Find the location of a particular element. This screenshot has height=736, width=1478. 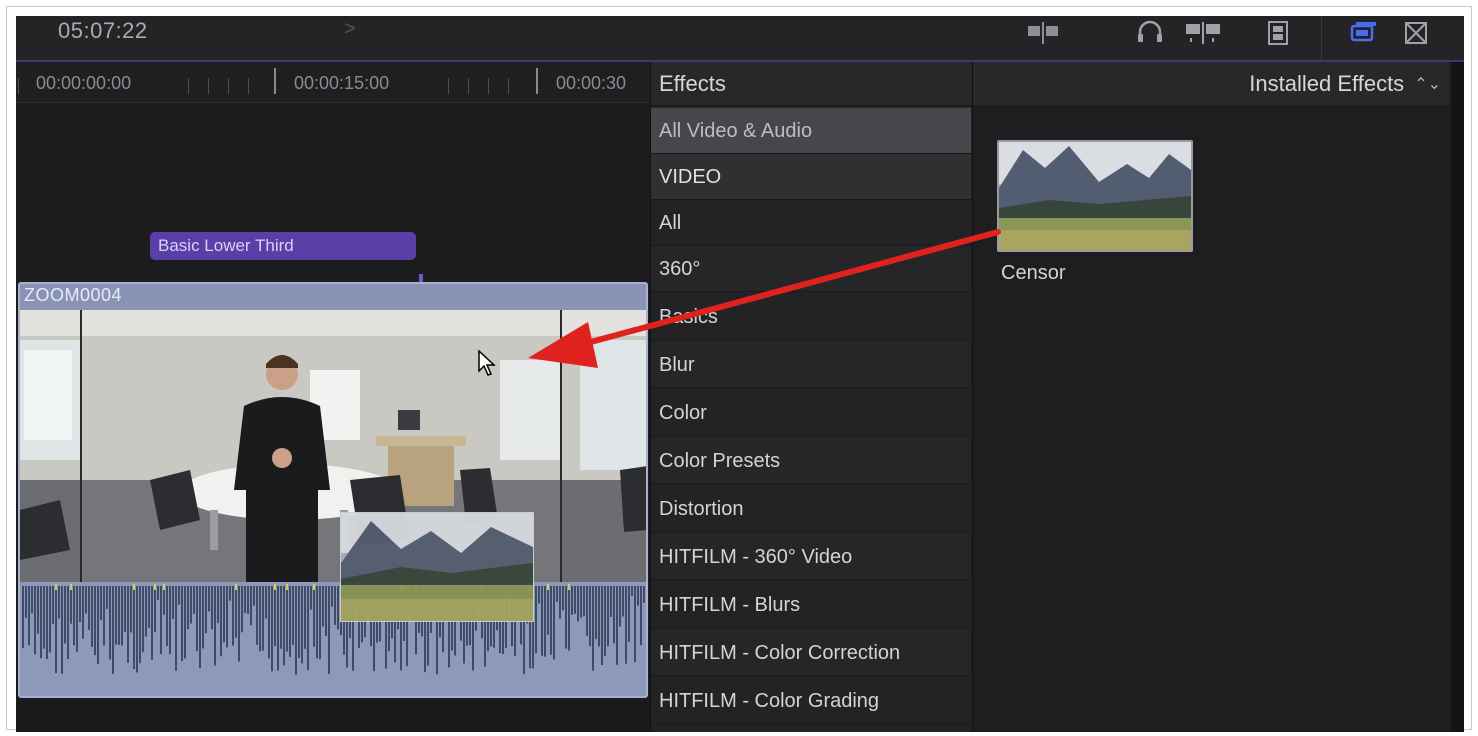

effect-thumbnail-censor is located at coordinates (1095, 196).